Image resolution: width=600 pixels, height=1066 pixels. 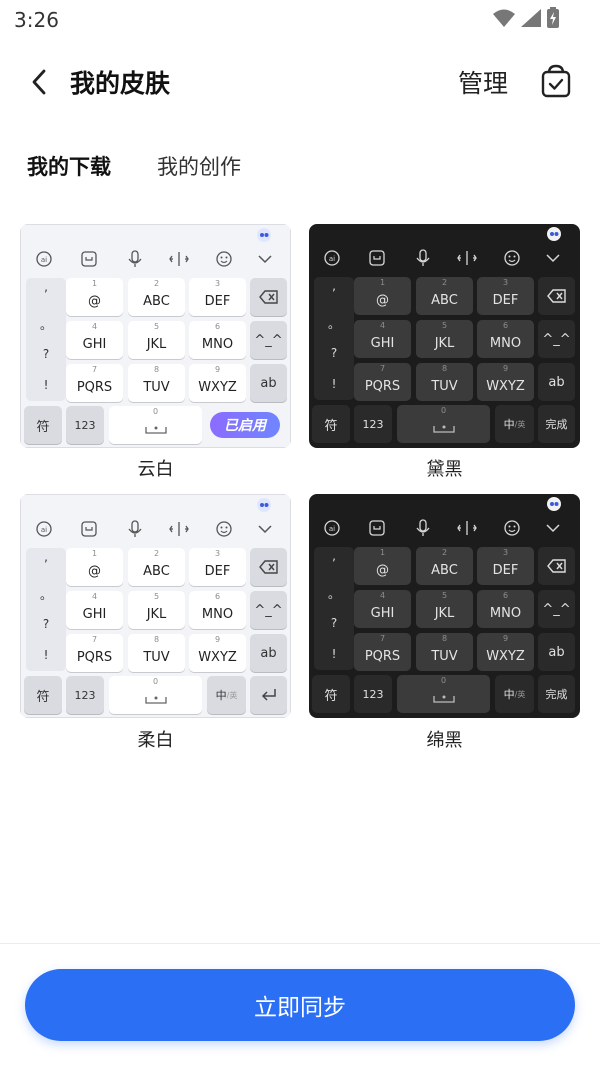 I want to click on smiley-icon, so click(x=512, y=528).